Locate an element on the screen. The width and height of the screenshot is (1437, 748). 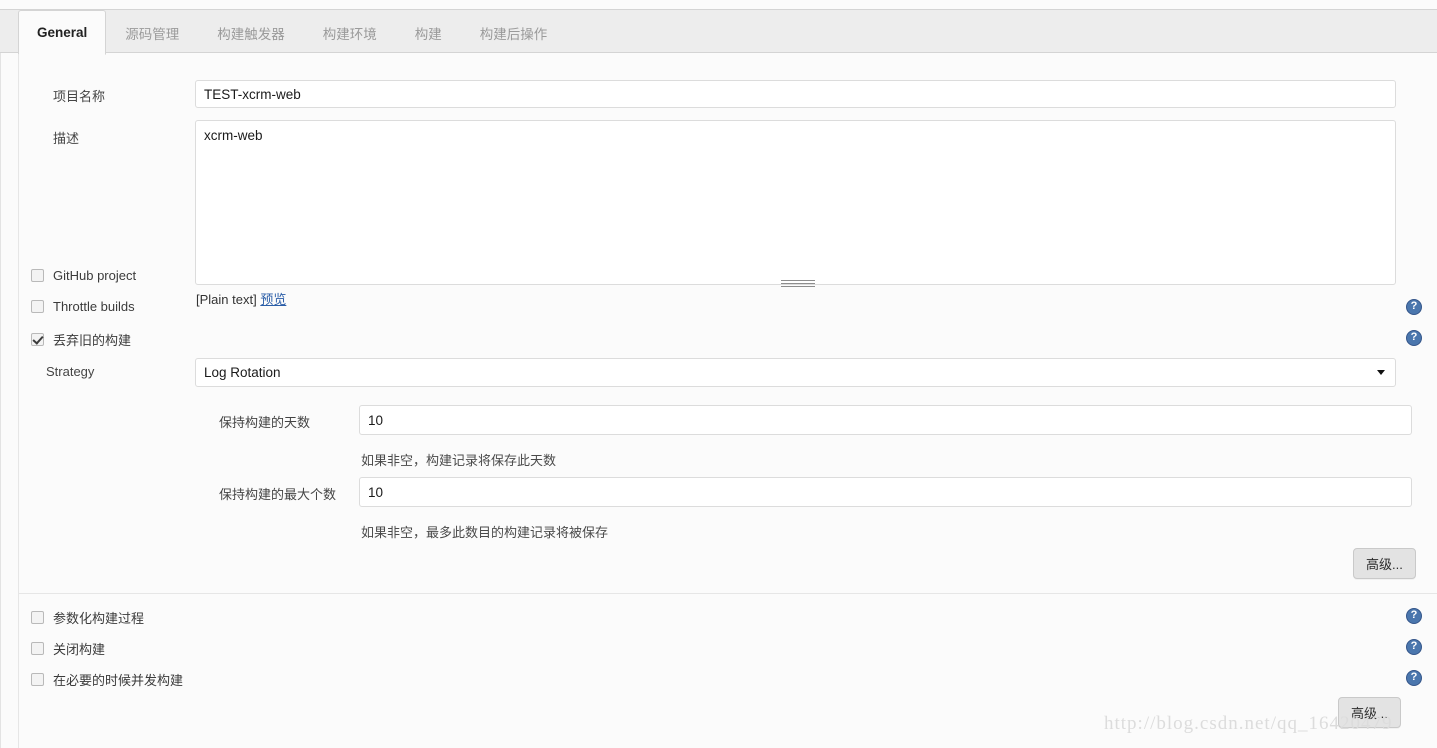
strategy-label: Strategy is located at coordinates (70, 371).